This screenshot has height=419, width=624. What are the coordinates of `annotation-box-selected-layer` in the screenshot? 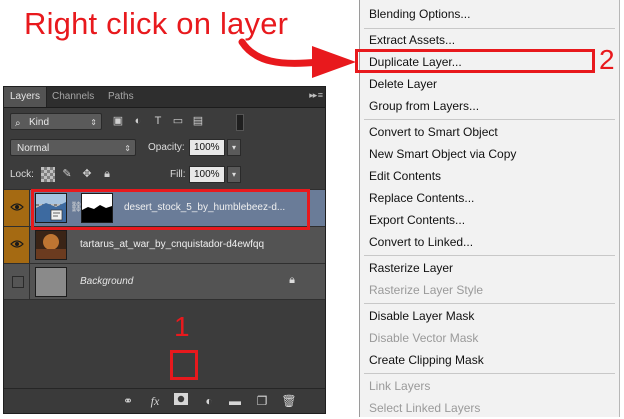 It's located at (170, 209).